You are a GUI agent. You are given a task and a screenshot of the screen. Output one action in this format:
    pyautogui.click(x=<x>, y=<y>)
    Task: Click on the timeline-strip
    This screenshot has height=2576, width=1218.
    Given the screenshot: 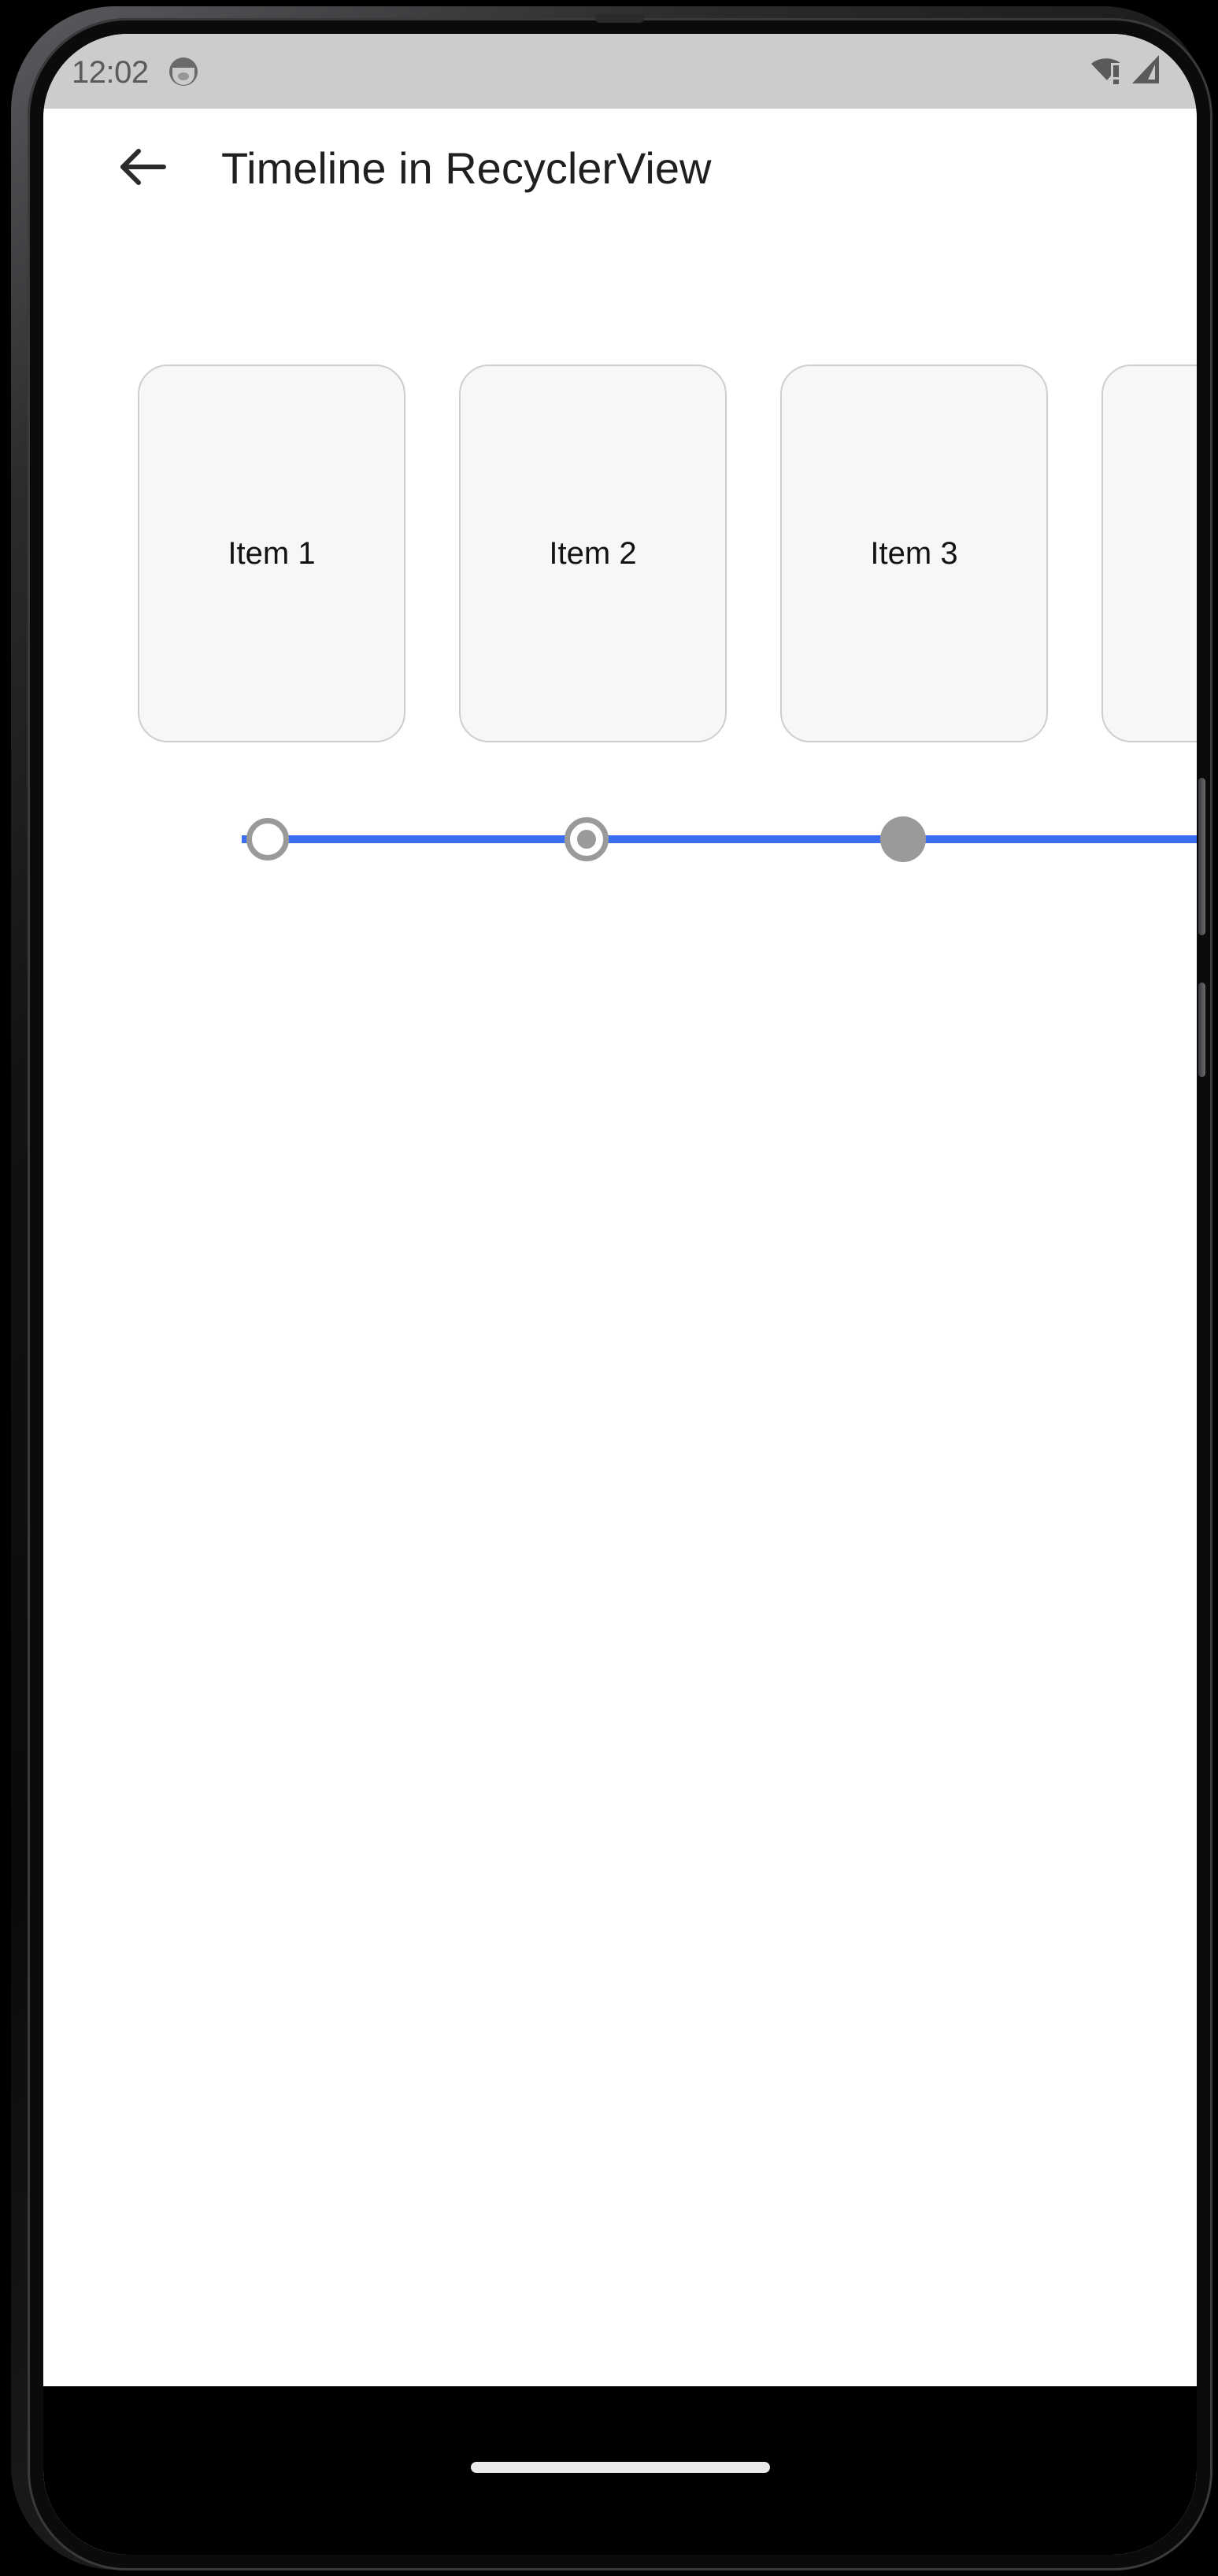 What is the action you would take?
    pyautogui.click(x=620, y=841)
    